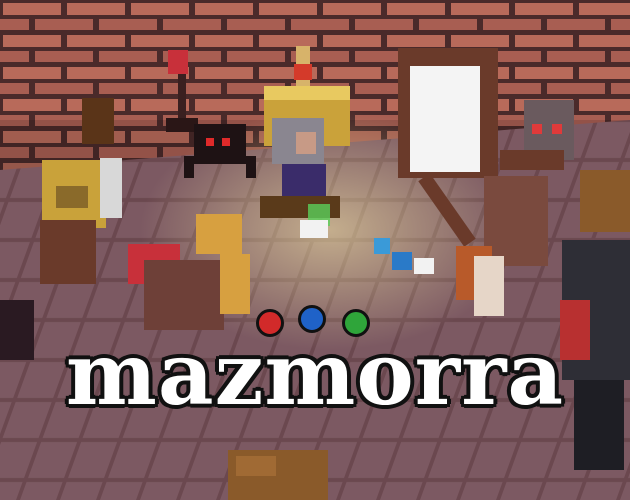 The height and width of the screenshot is (500, 630). I want to click on doorway, so click(448, 113).